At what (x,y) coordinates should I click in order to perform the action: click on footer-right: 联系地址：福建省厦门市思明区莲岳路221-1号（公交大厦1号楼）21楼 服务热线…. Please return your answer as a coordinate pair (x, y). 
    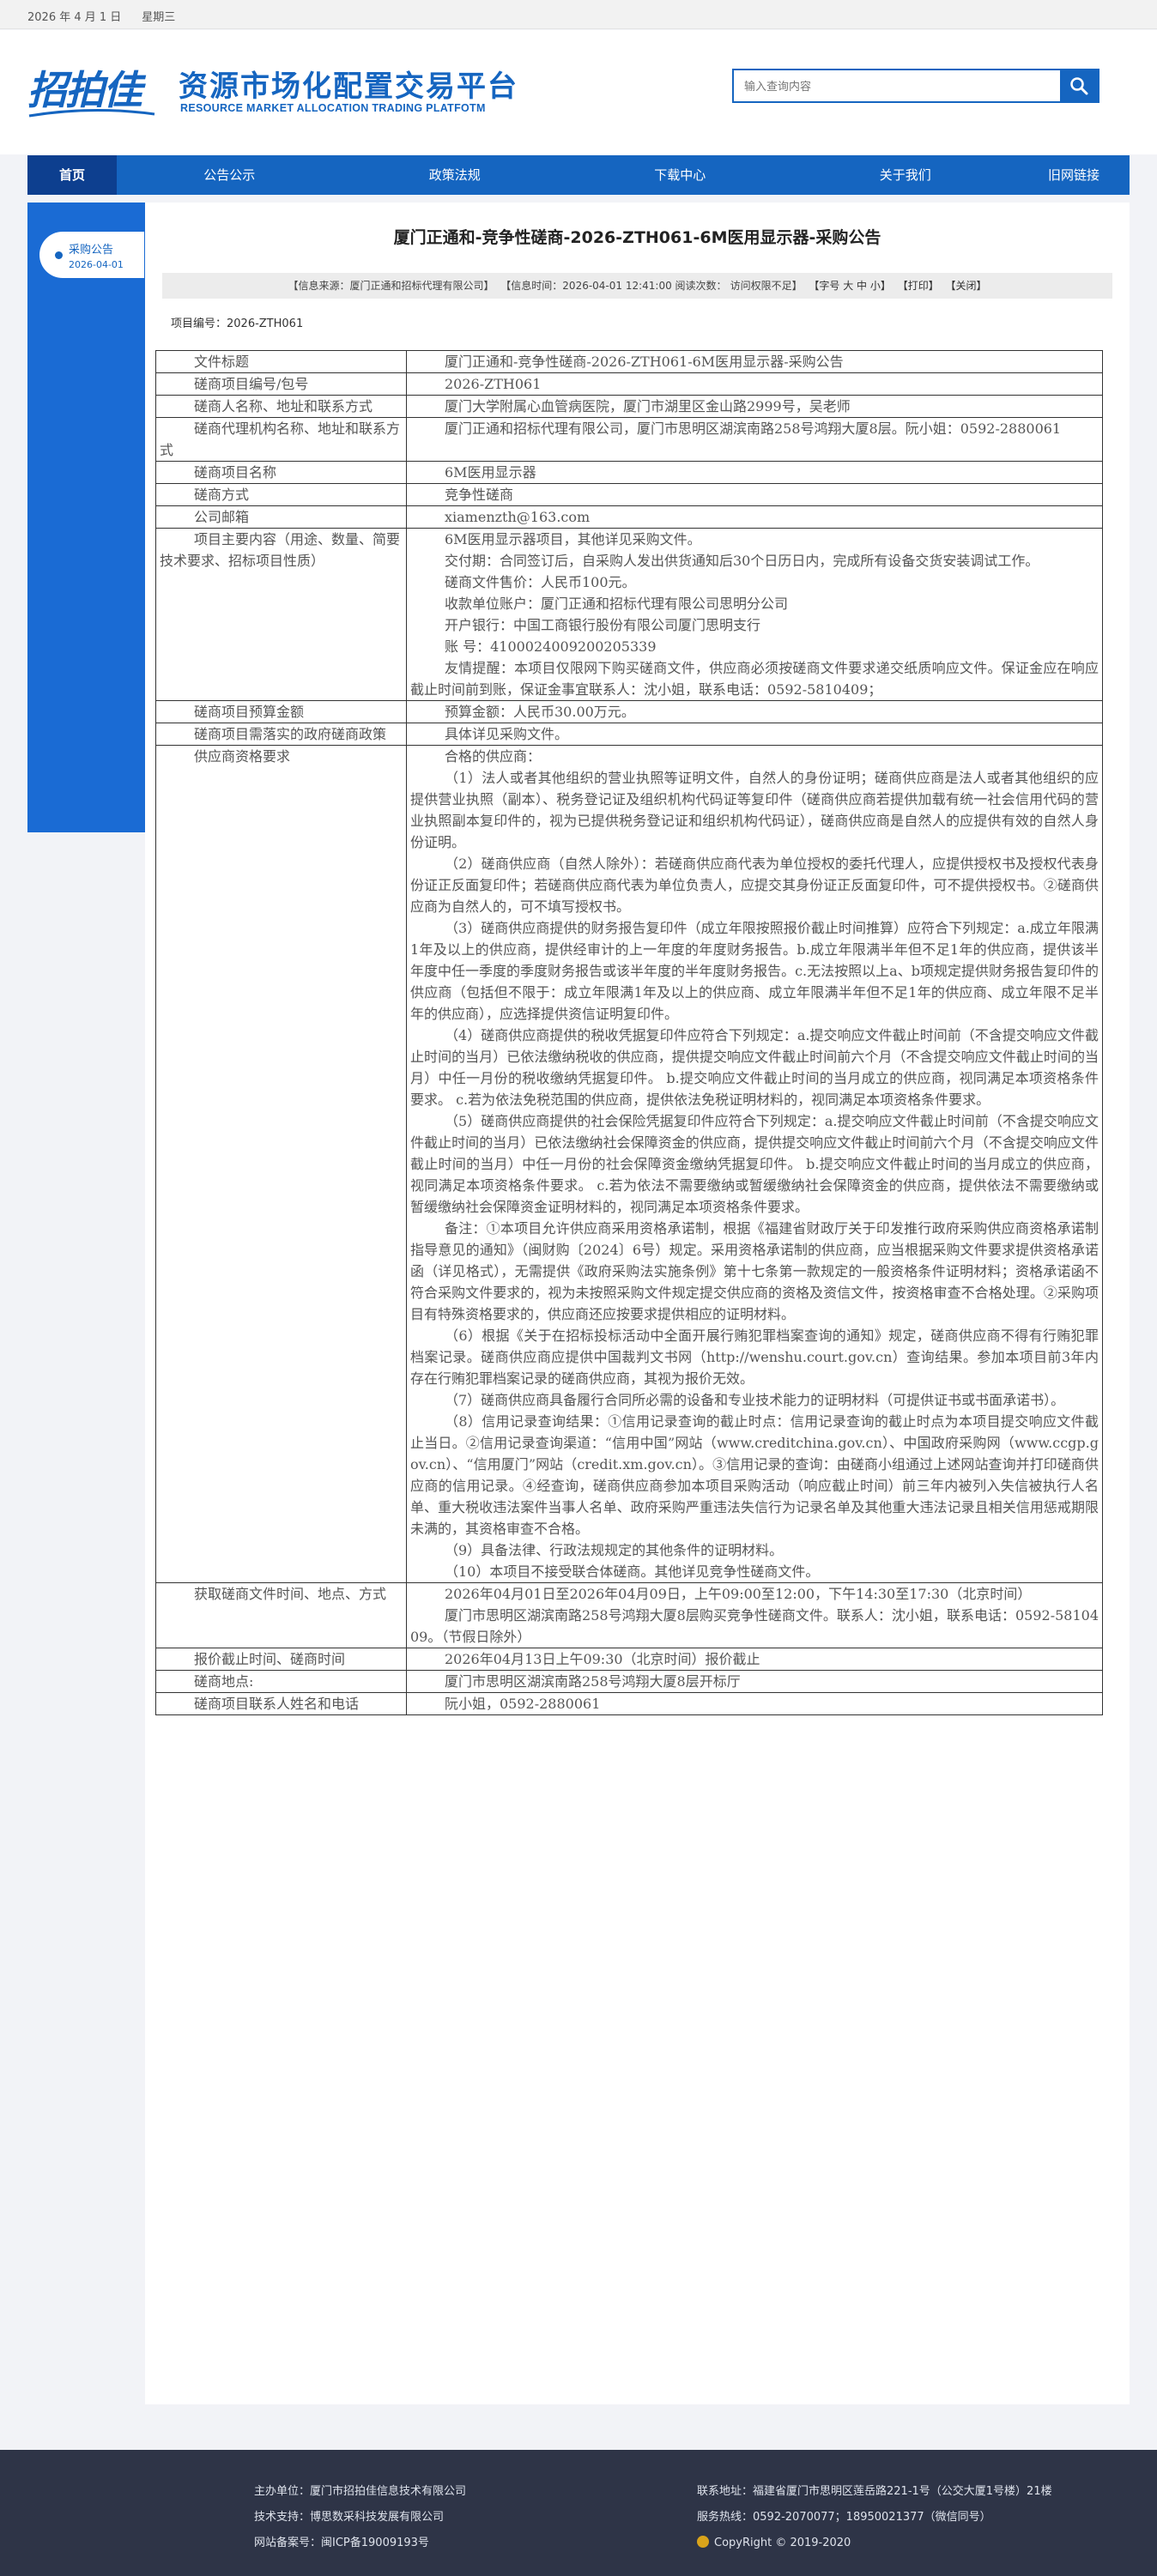
    Looking at the image, I should click on (874, 2517).